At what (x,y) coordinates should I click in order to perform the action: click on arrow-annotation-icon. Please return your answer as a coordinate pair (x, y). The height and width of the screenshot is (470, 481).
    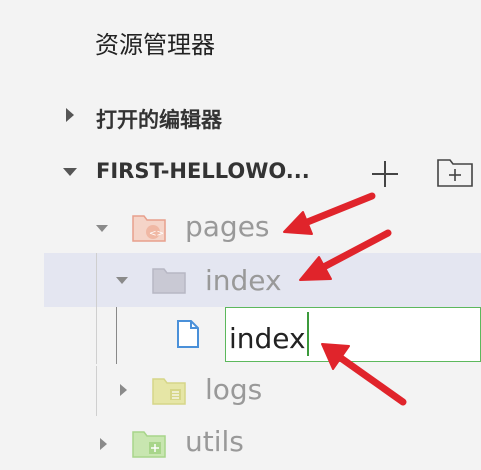
    Looking at the image, I should click on (345, 299).